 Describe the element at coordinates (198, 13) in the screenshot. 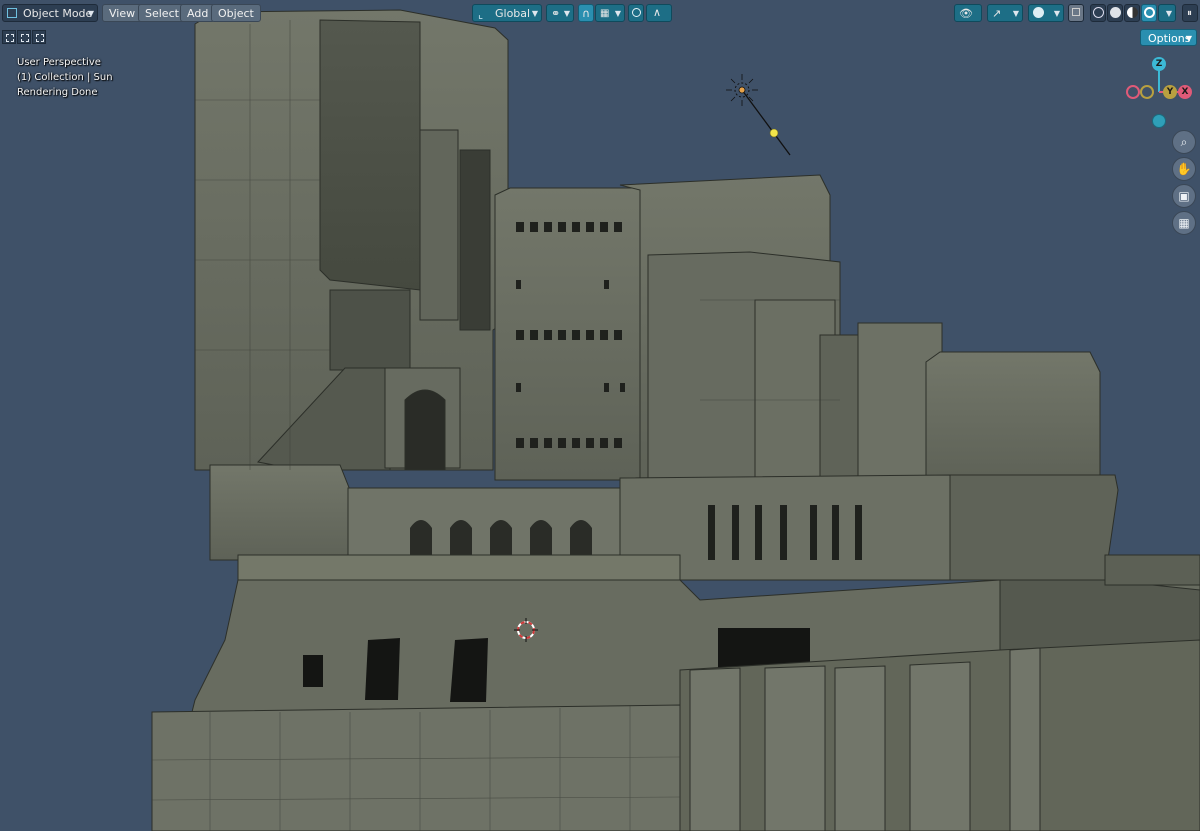

I see `menu-add: Add` at that location.